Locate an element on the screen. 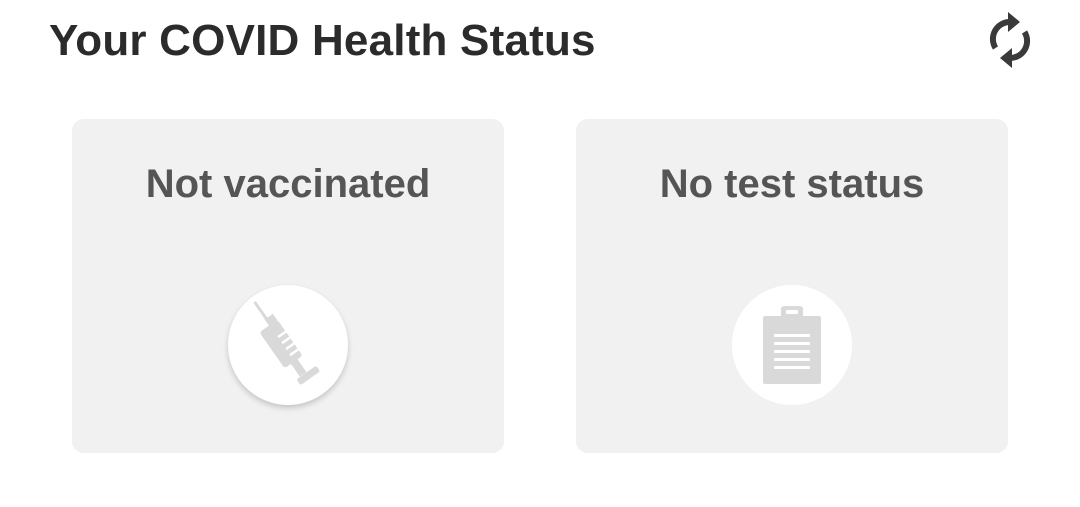 This screenshot has height=507, width=1080. refresh-icon is located at coordinates (1010, 40).